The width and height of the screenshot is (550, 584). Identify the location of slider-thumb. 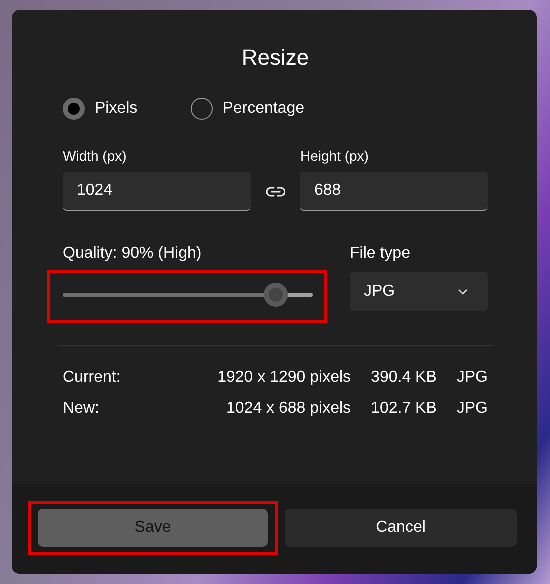
(276, 295).